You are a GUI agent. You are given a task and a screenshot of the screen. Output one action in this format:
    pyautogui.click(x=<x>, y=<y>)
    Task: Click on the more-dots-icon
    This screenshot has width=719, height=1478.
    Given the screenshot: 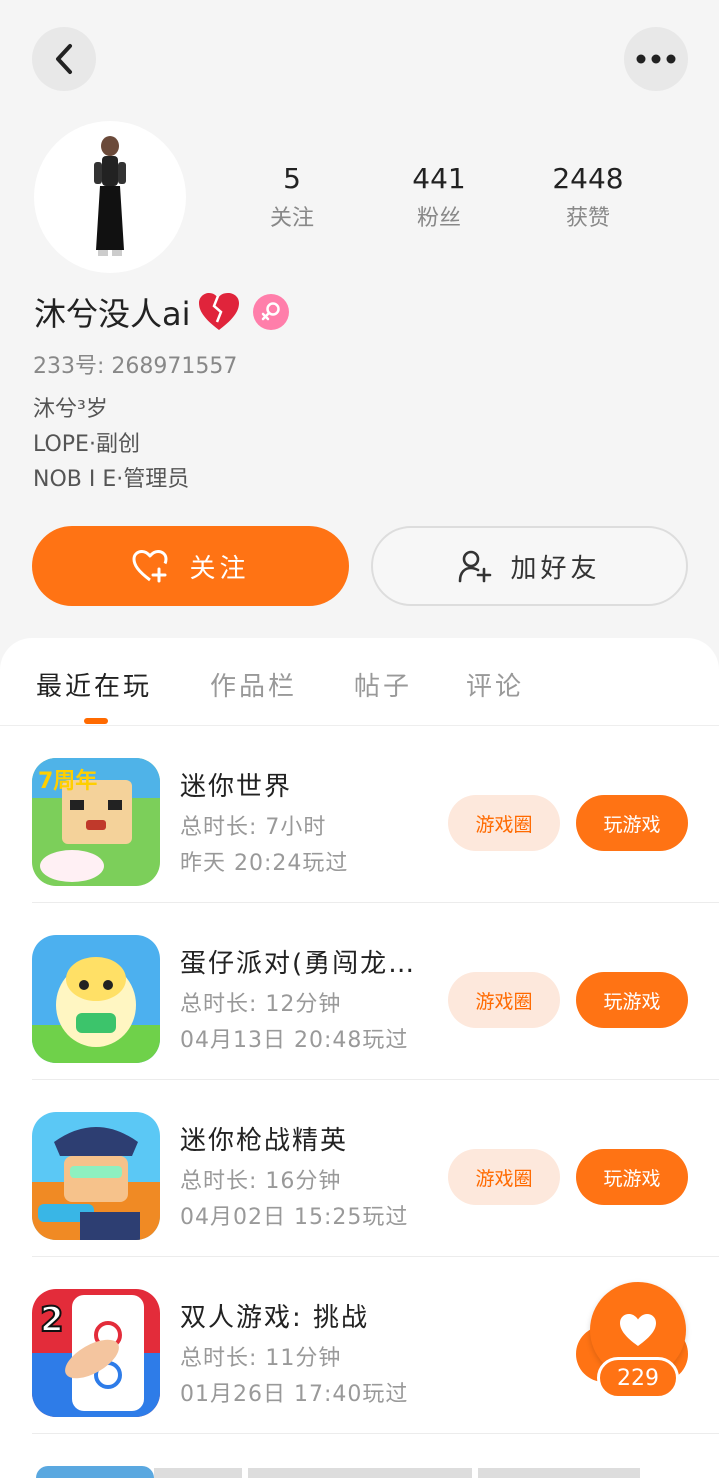 What is the action you would take?
    pyautogui.click(x=656, y=59)
    